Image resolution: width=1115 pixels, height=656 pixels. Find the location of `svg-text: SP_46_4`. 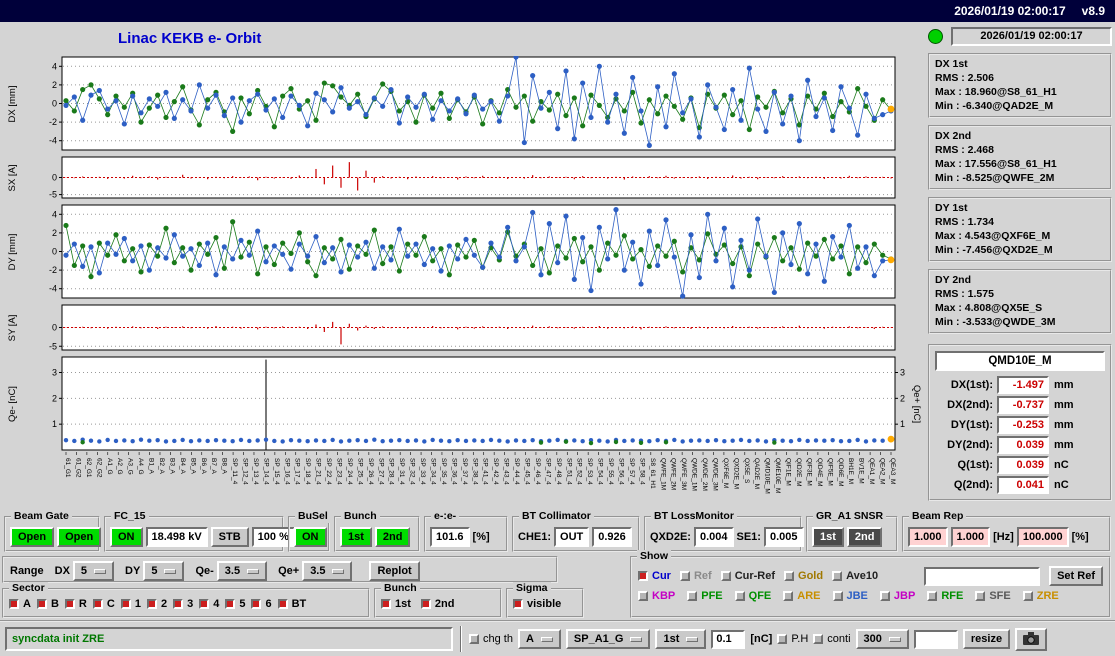

svg-text: SP_46_4 is located at coordinates (537, 471).